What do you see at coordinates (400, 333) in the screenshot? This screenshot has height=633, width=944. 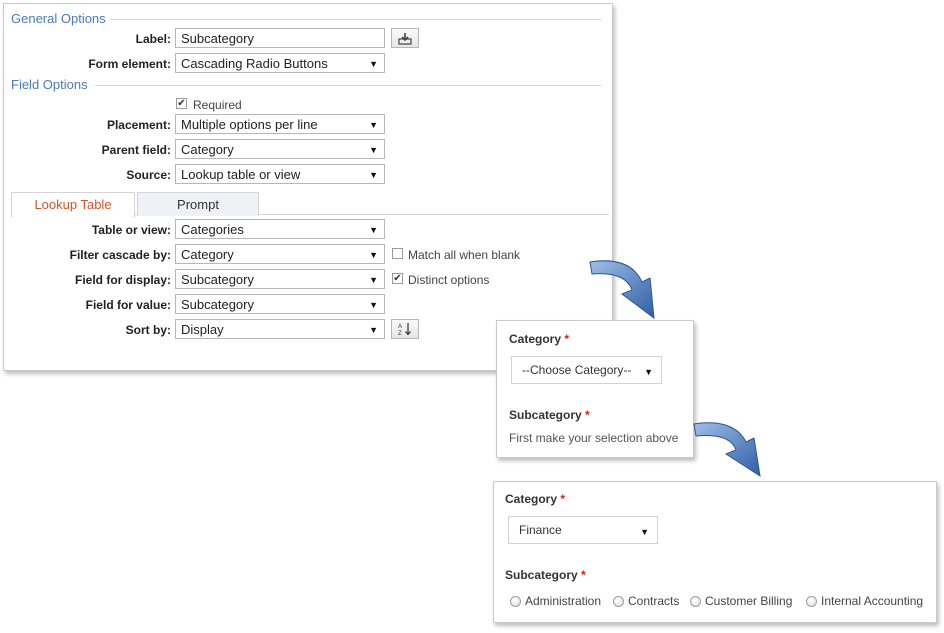 I see `svg-text: Z` at bounding box center [400, 333].